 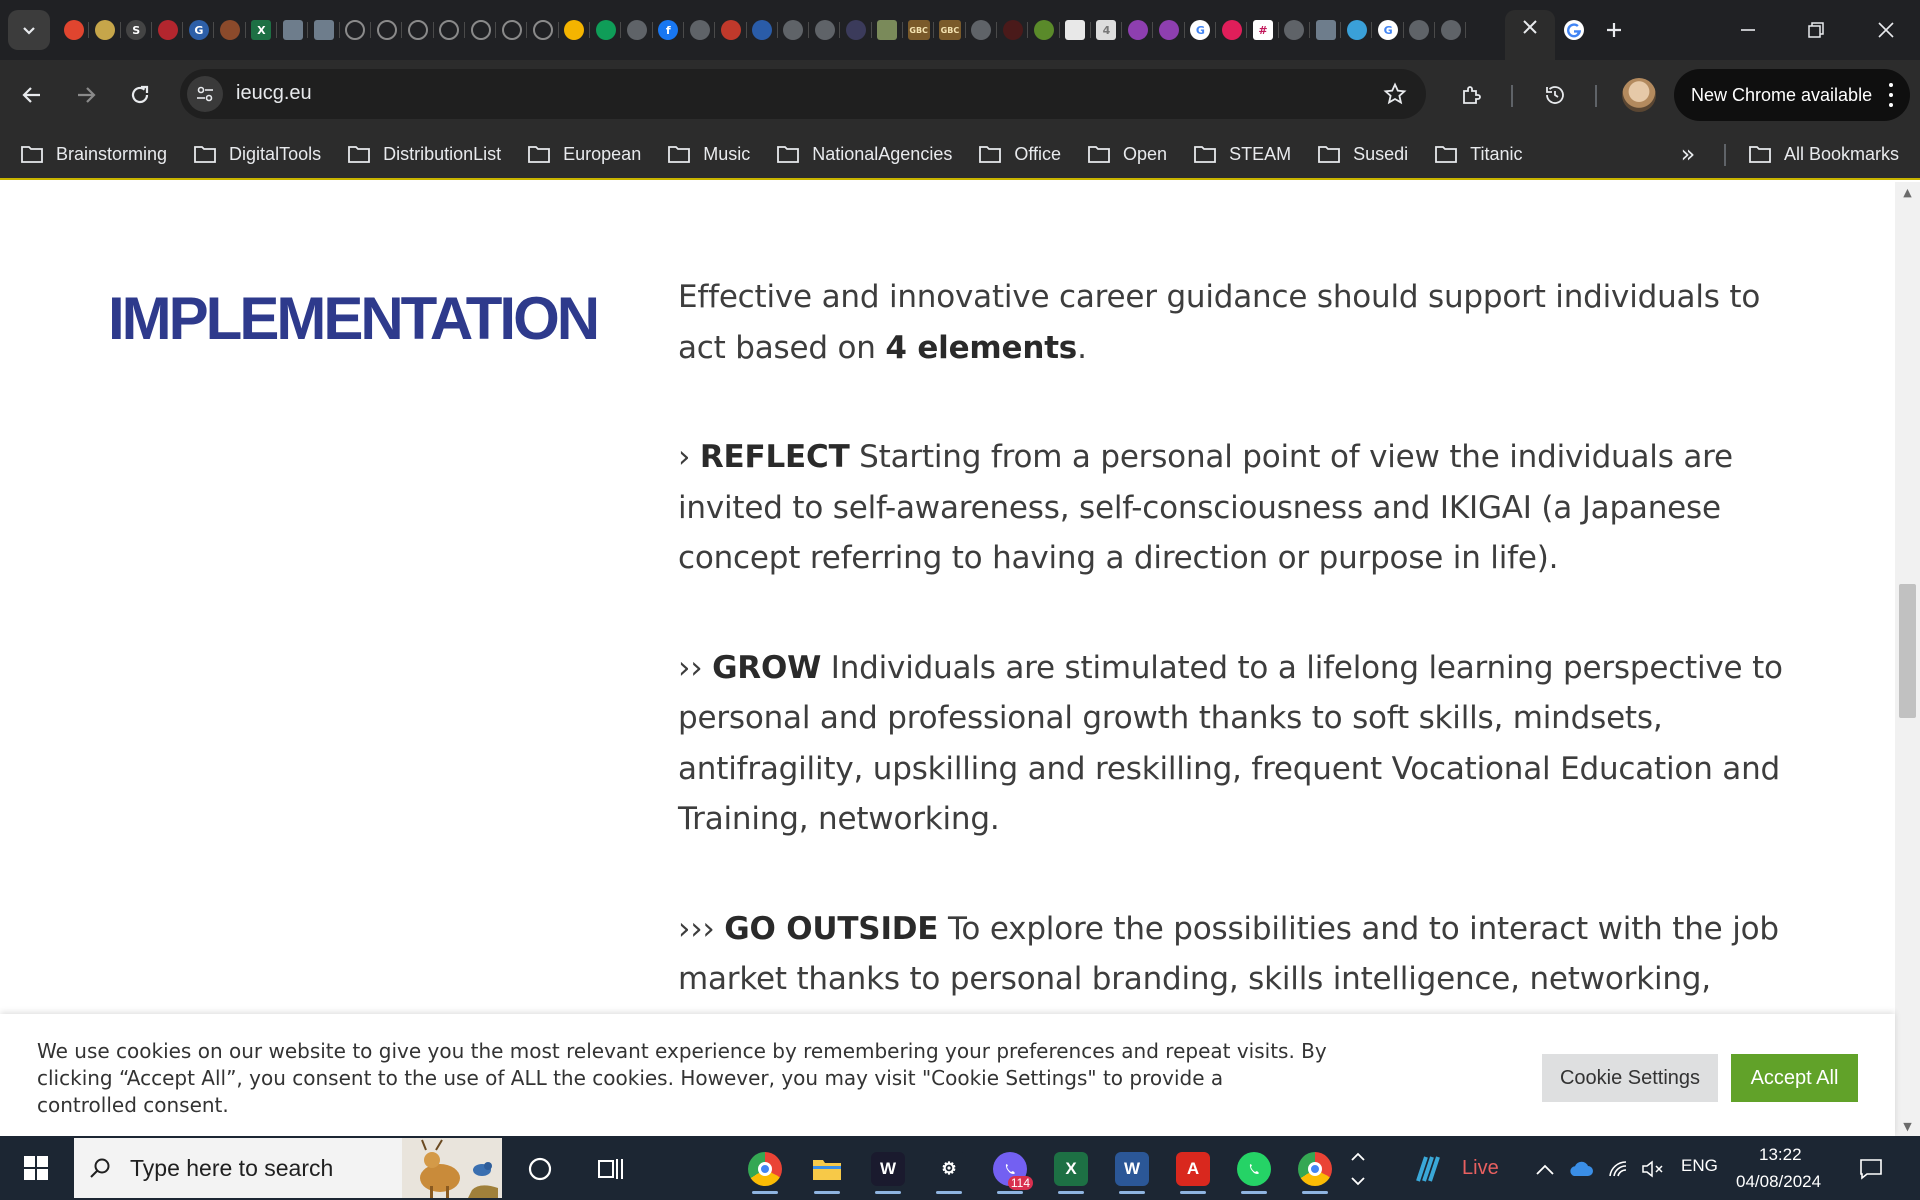 I want to click on history-button, so click(x=1555, y=95).